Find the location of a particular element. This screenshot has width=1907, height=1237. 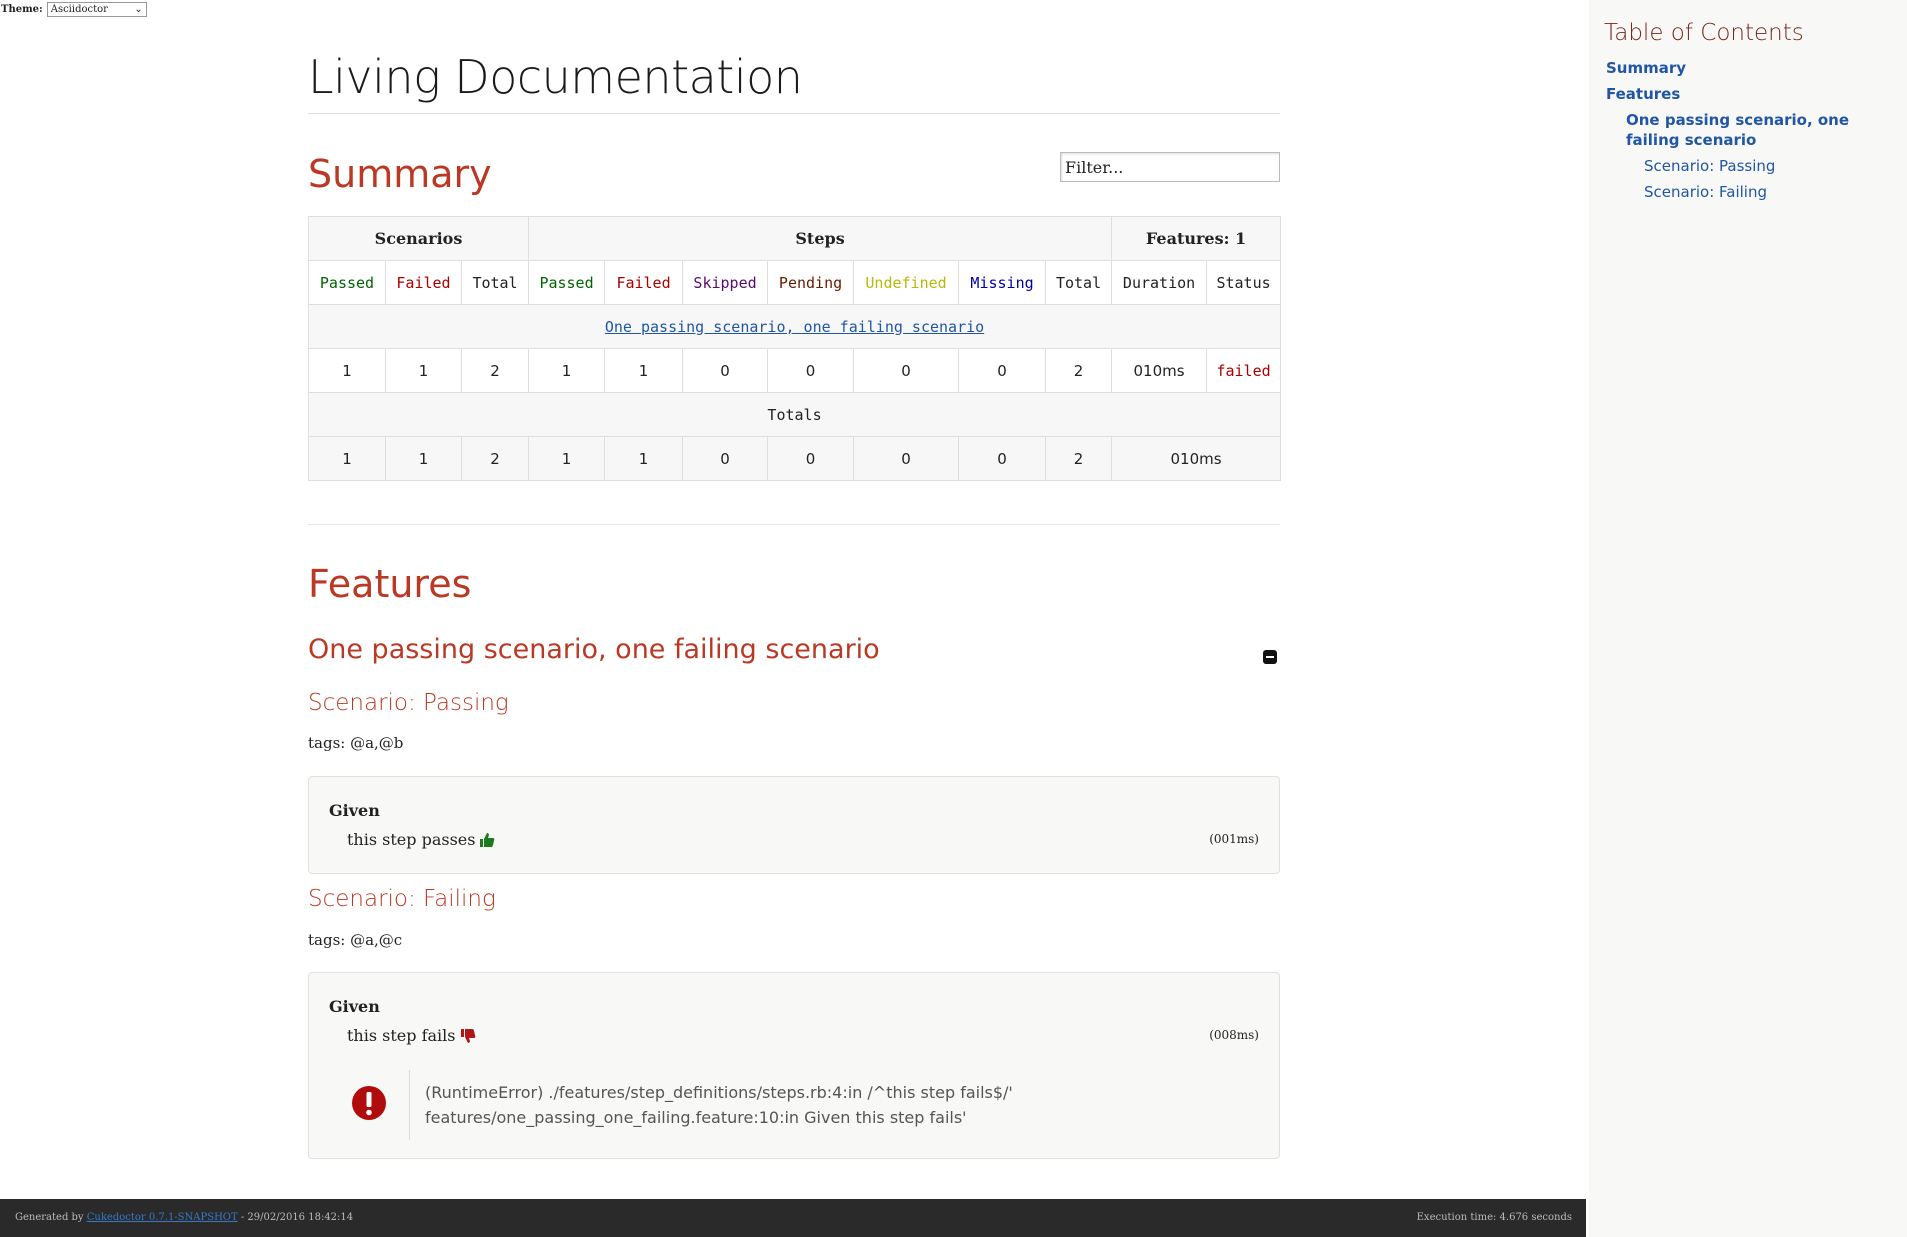

footer-date: - 29/02/2016 18:42:14 is located at coordinates (295, 1217).